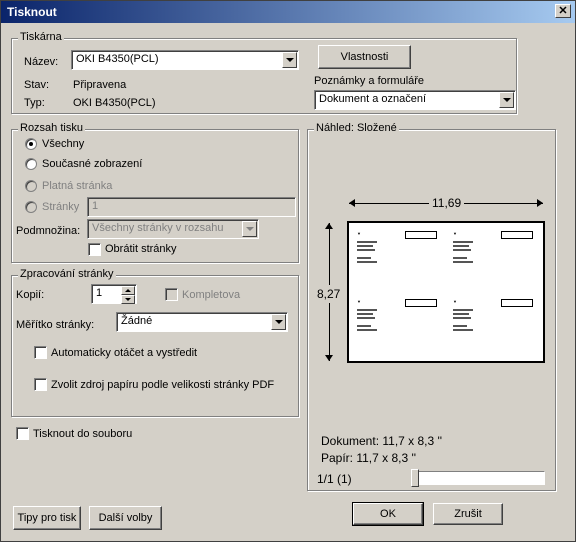 The image size is (576, 542). I want to click on scaling-select: Žádné, so click(202, 322).